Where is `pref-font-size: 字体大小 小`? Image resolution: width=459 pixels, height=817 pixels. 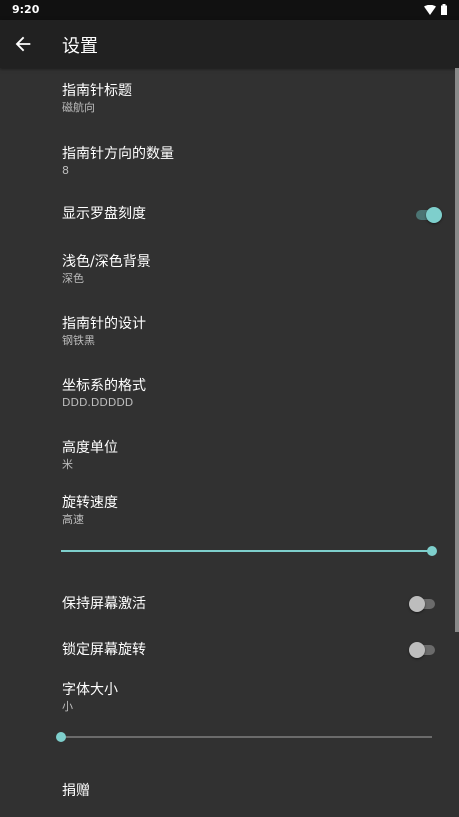 pref-font-size: 字体大小 小 is located at coordinates (252, 698).